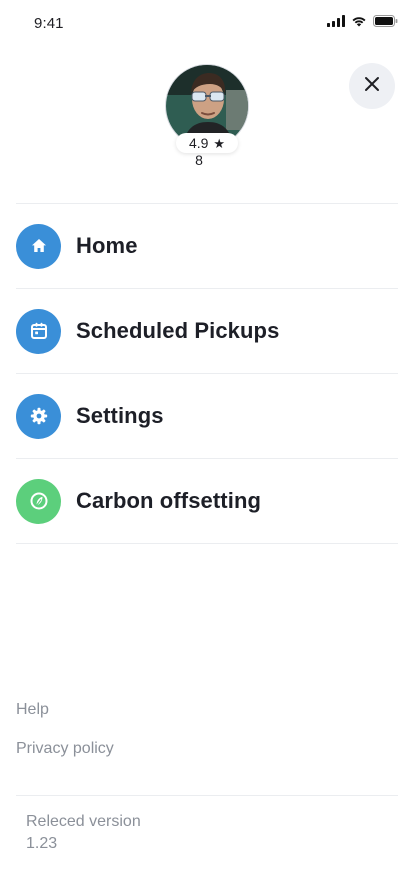  Describe the element at coordinates (83, 833) in the screenshot. I see `release-version: Releced version 1.23` at that location.